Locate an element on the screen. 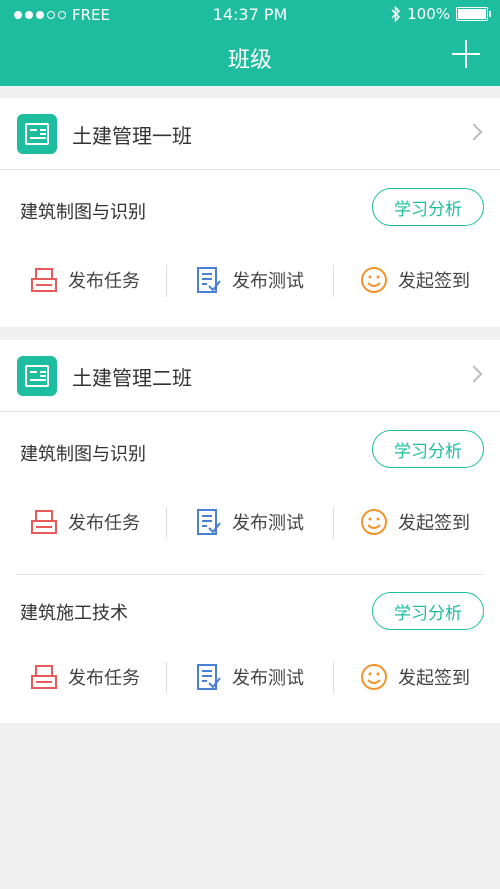 This screenshot has width=500, height=889. battery-icon is located at coordinates (473, 14).